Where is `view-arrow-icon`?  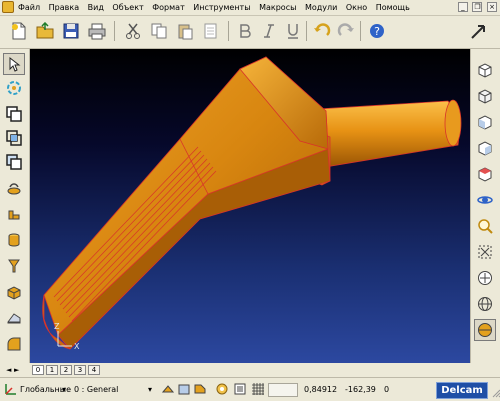 view-arrow-icon is located at coordinates (479, 31).